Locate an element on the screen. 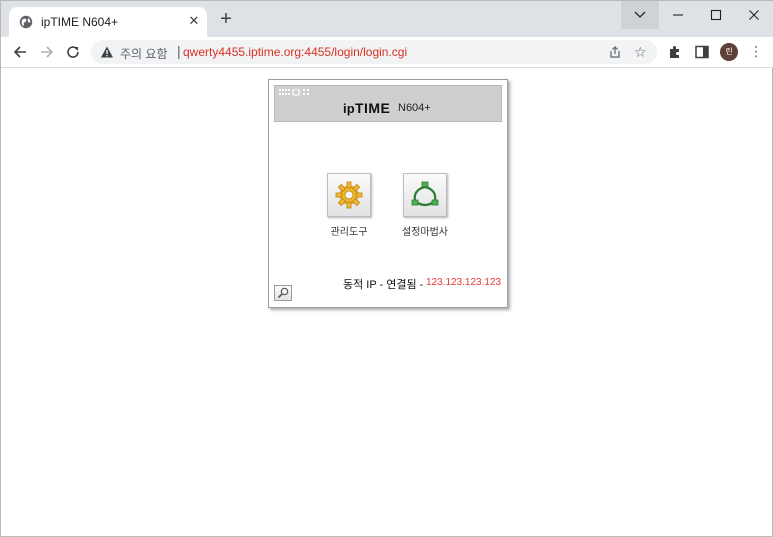  ip-address: 123.123.123.123 is located at coordinates (464, 282).